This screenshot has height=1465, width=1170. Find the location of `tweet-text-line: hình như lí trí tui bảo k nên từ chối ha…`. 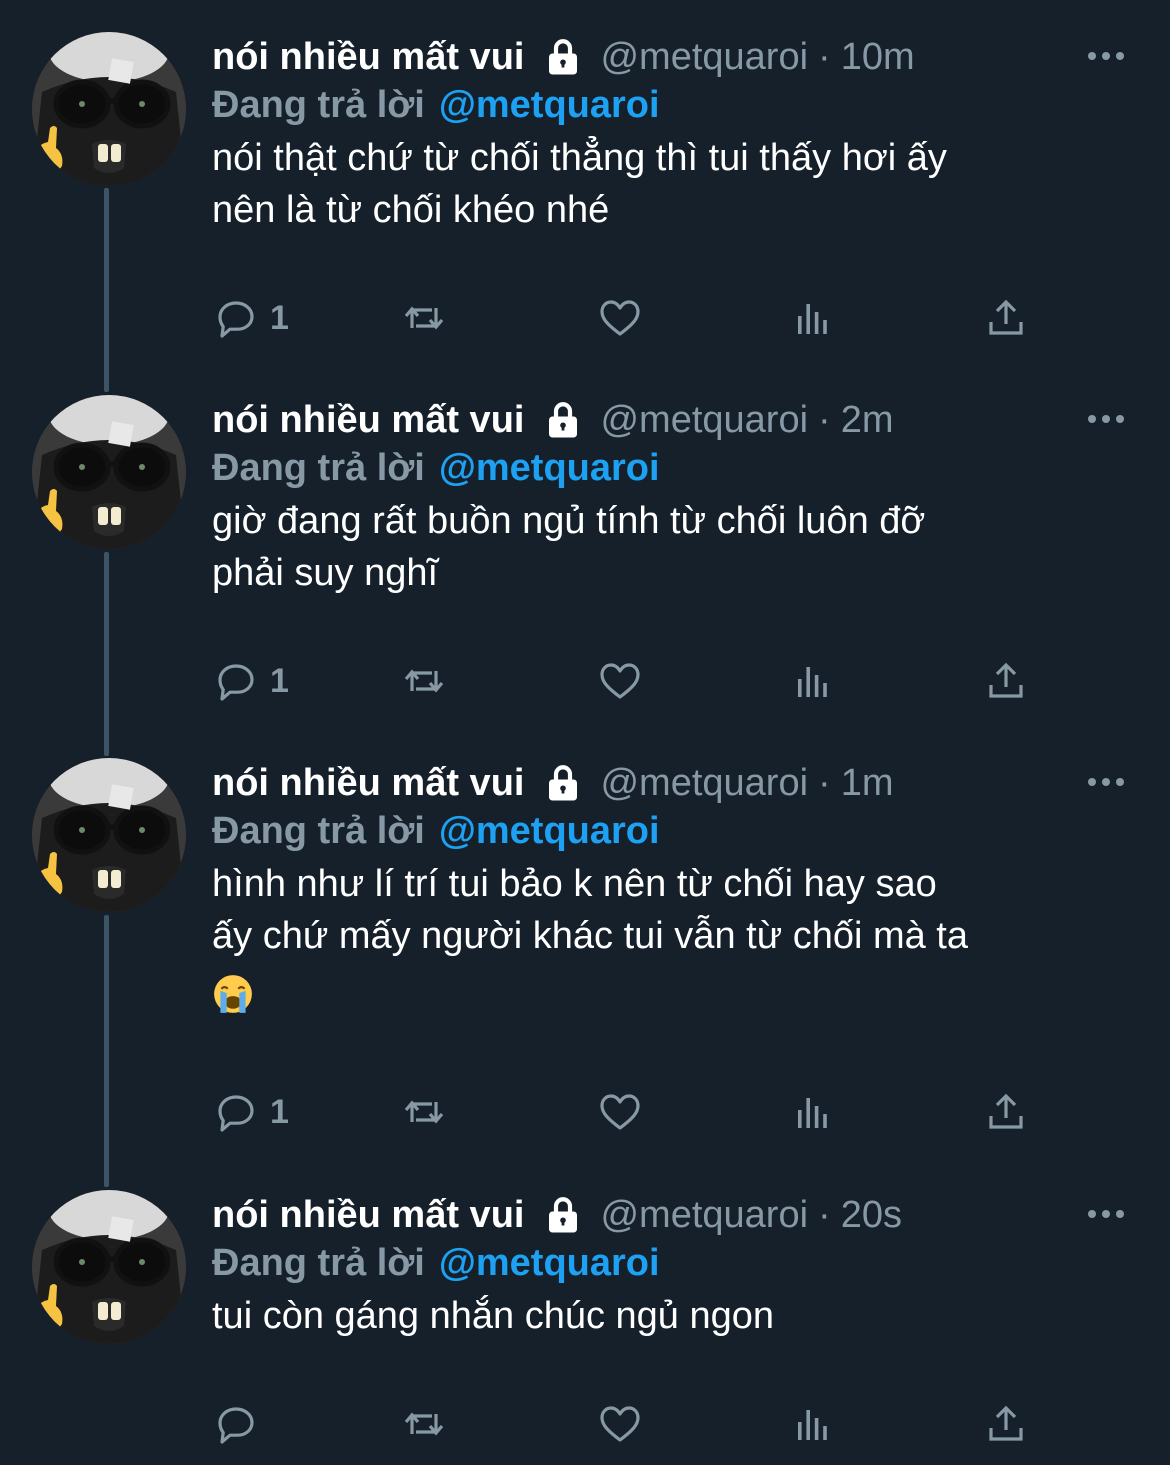

tweet-text-line: hình như lí trí tui bảo k nên từ chối ha… is located at coordinates (574, 884).